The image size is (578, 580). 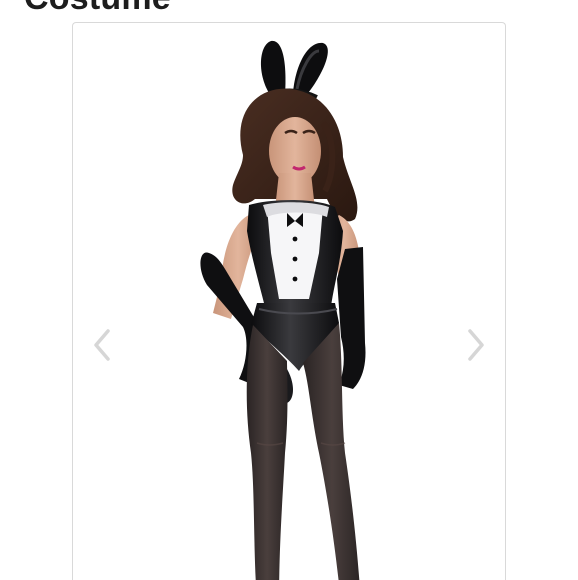 What do you see at coordinates (97, 8) in the screenshot?
I see `product-title: Costume` at bounding box center [97, 8].